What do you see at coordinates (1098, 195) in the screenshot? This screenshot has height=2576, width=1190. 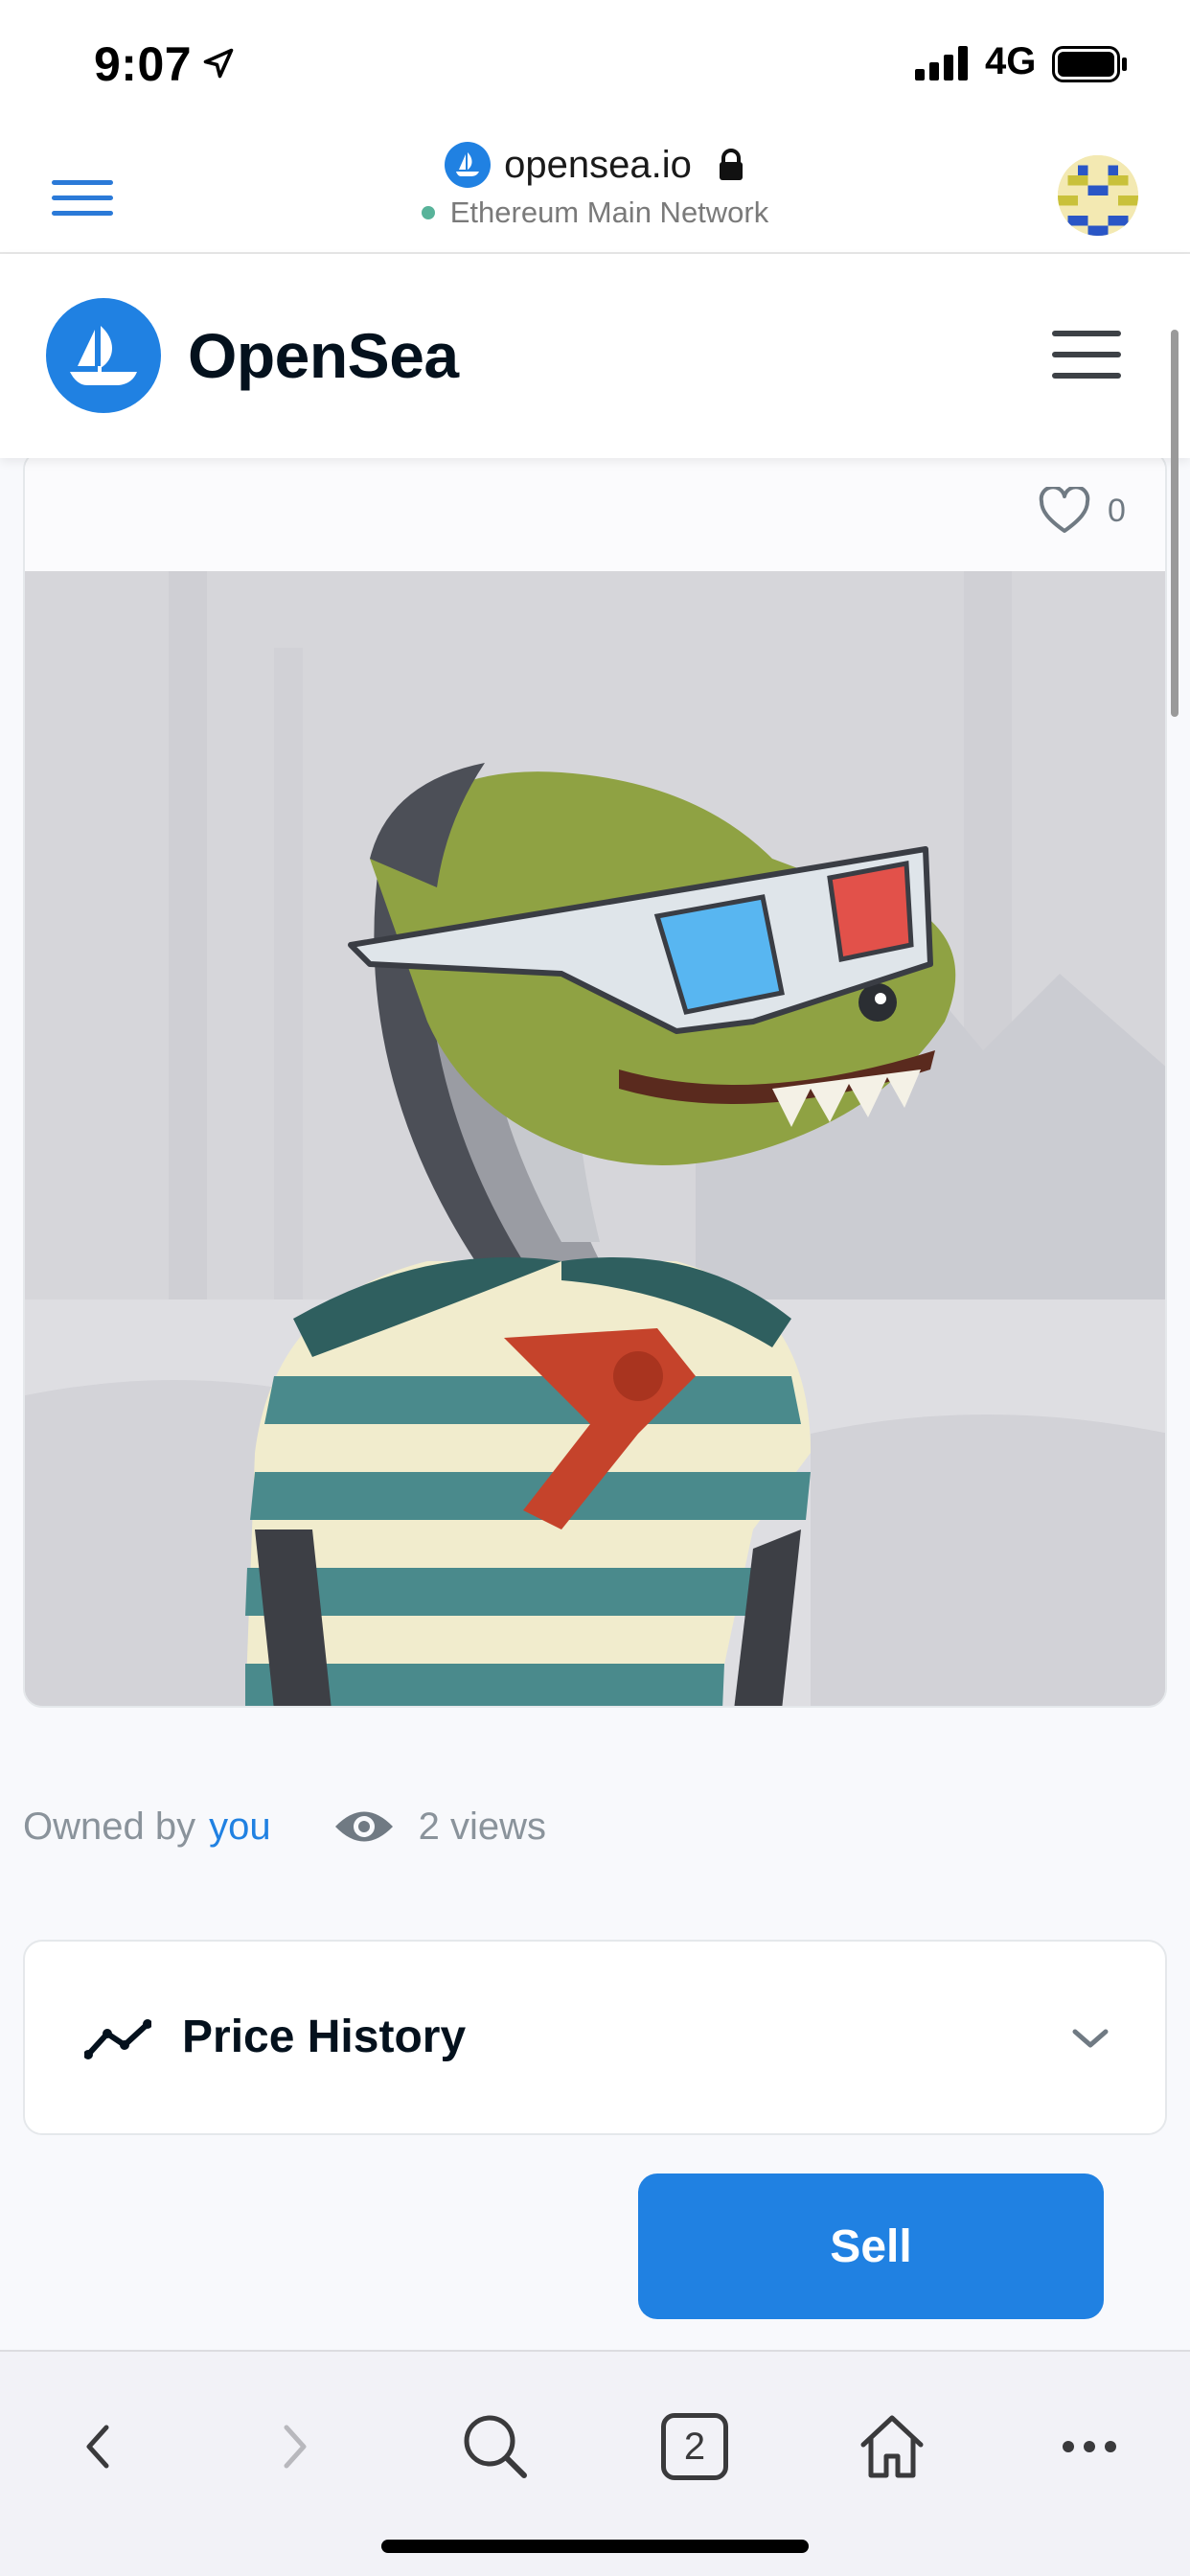 I see `wallet-avatar` at bounding box center [1098, 195].